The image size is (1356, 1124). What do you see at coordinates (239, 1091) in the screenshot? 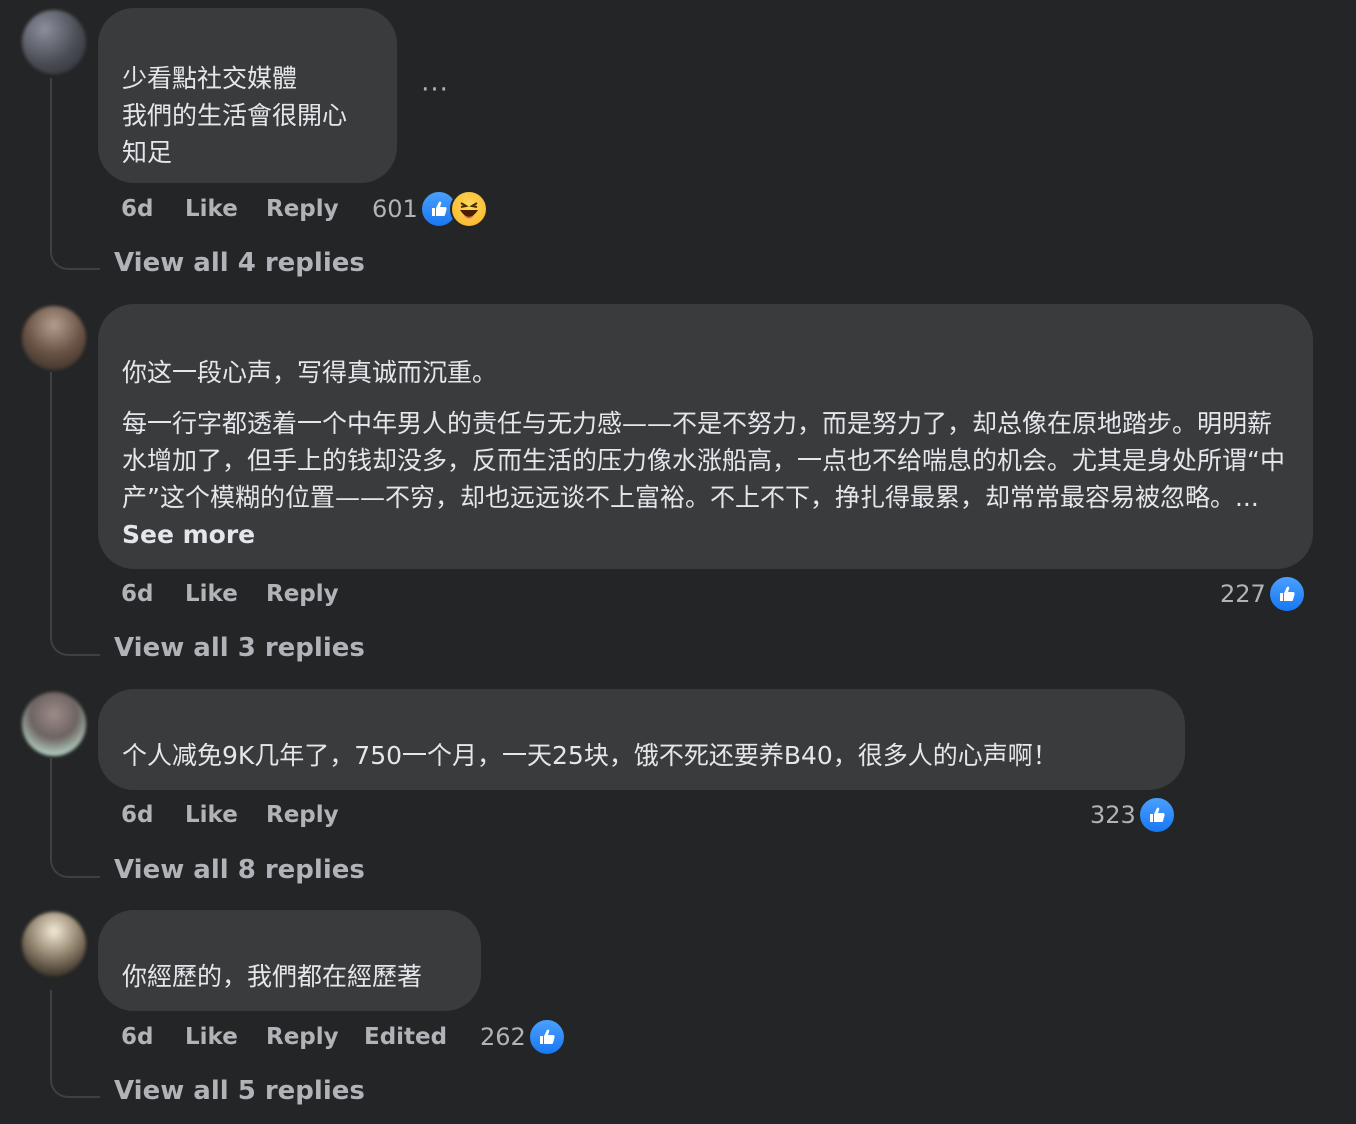
I see `view-replies-link: View all 5 replies` at bounding box center [239, 1091].